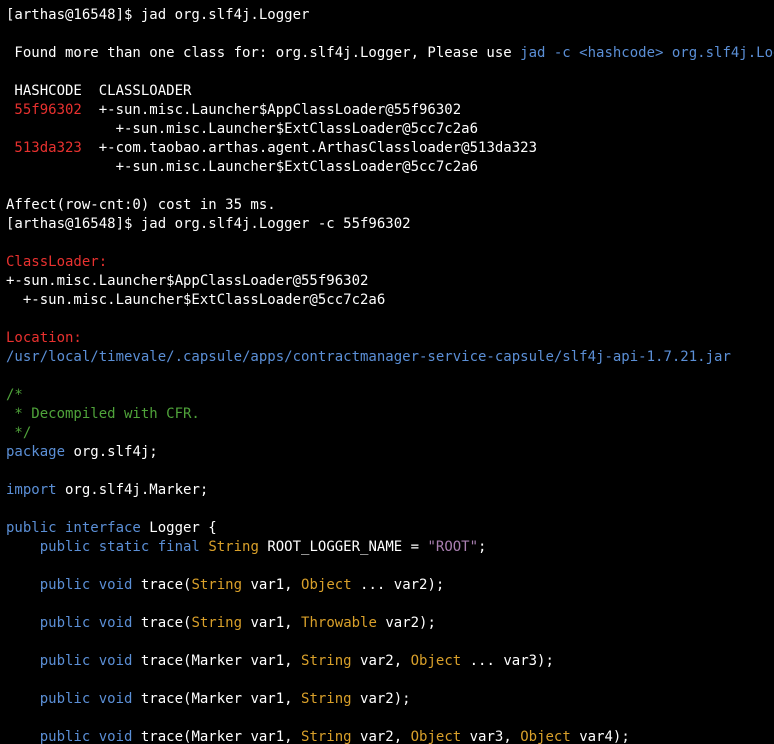 The width and height of the screenshot is (774, 744). I want to click on interface-keyword: public interface, so click(73, 528).